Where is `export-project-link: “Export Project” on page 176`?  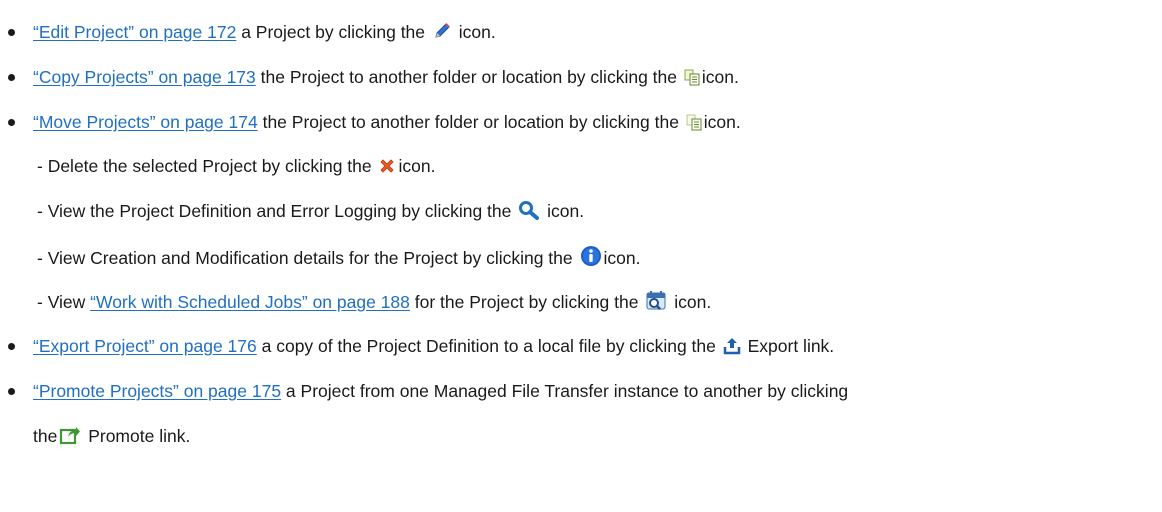
export-project-link: “Export Project” on page 176 is located at coordinates (145, 346).